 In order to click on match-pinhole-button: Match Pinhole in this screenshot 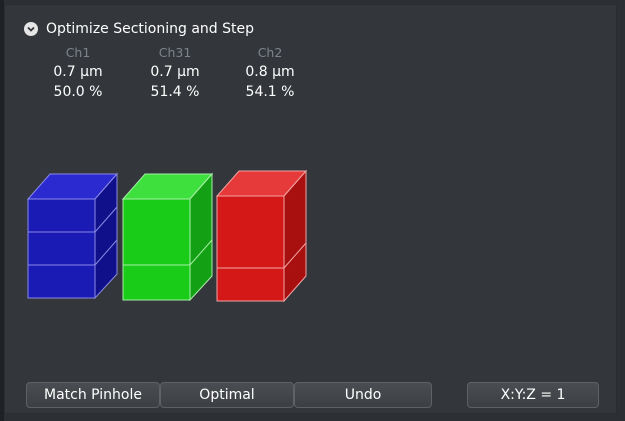, I will do `click(93, 395)`.